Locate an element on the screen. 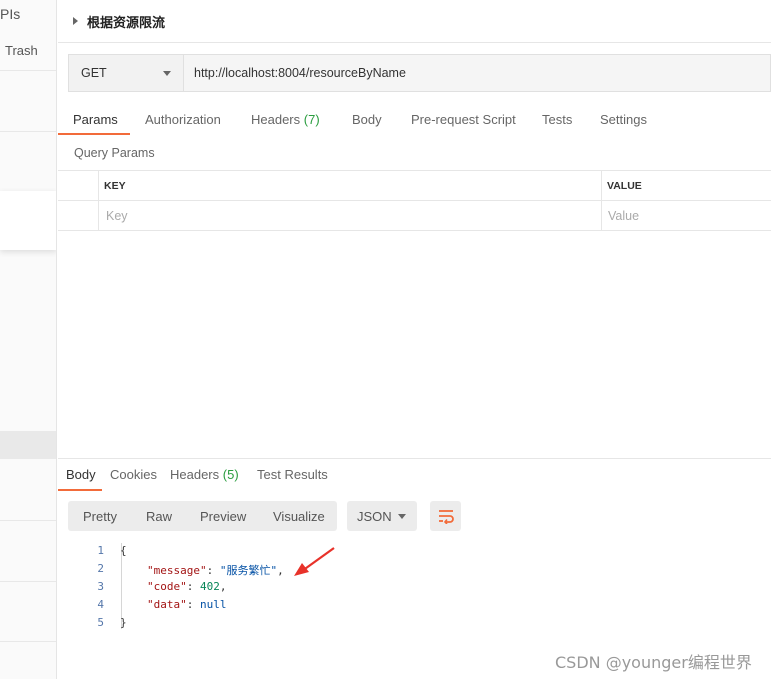 The height and width of the screenshot is (679, 771). json-value: "服务繁忙" is located at coordinates (248, 570).